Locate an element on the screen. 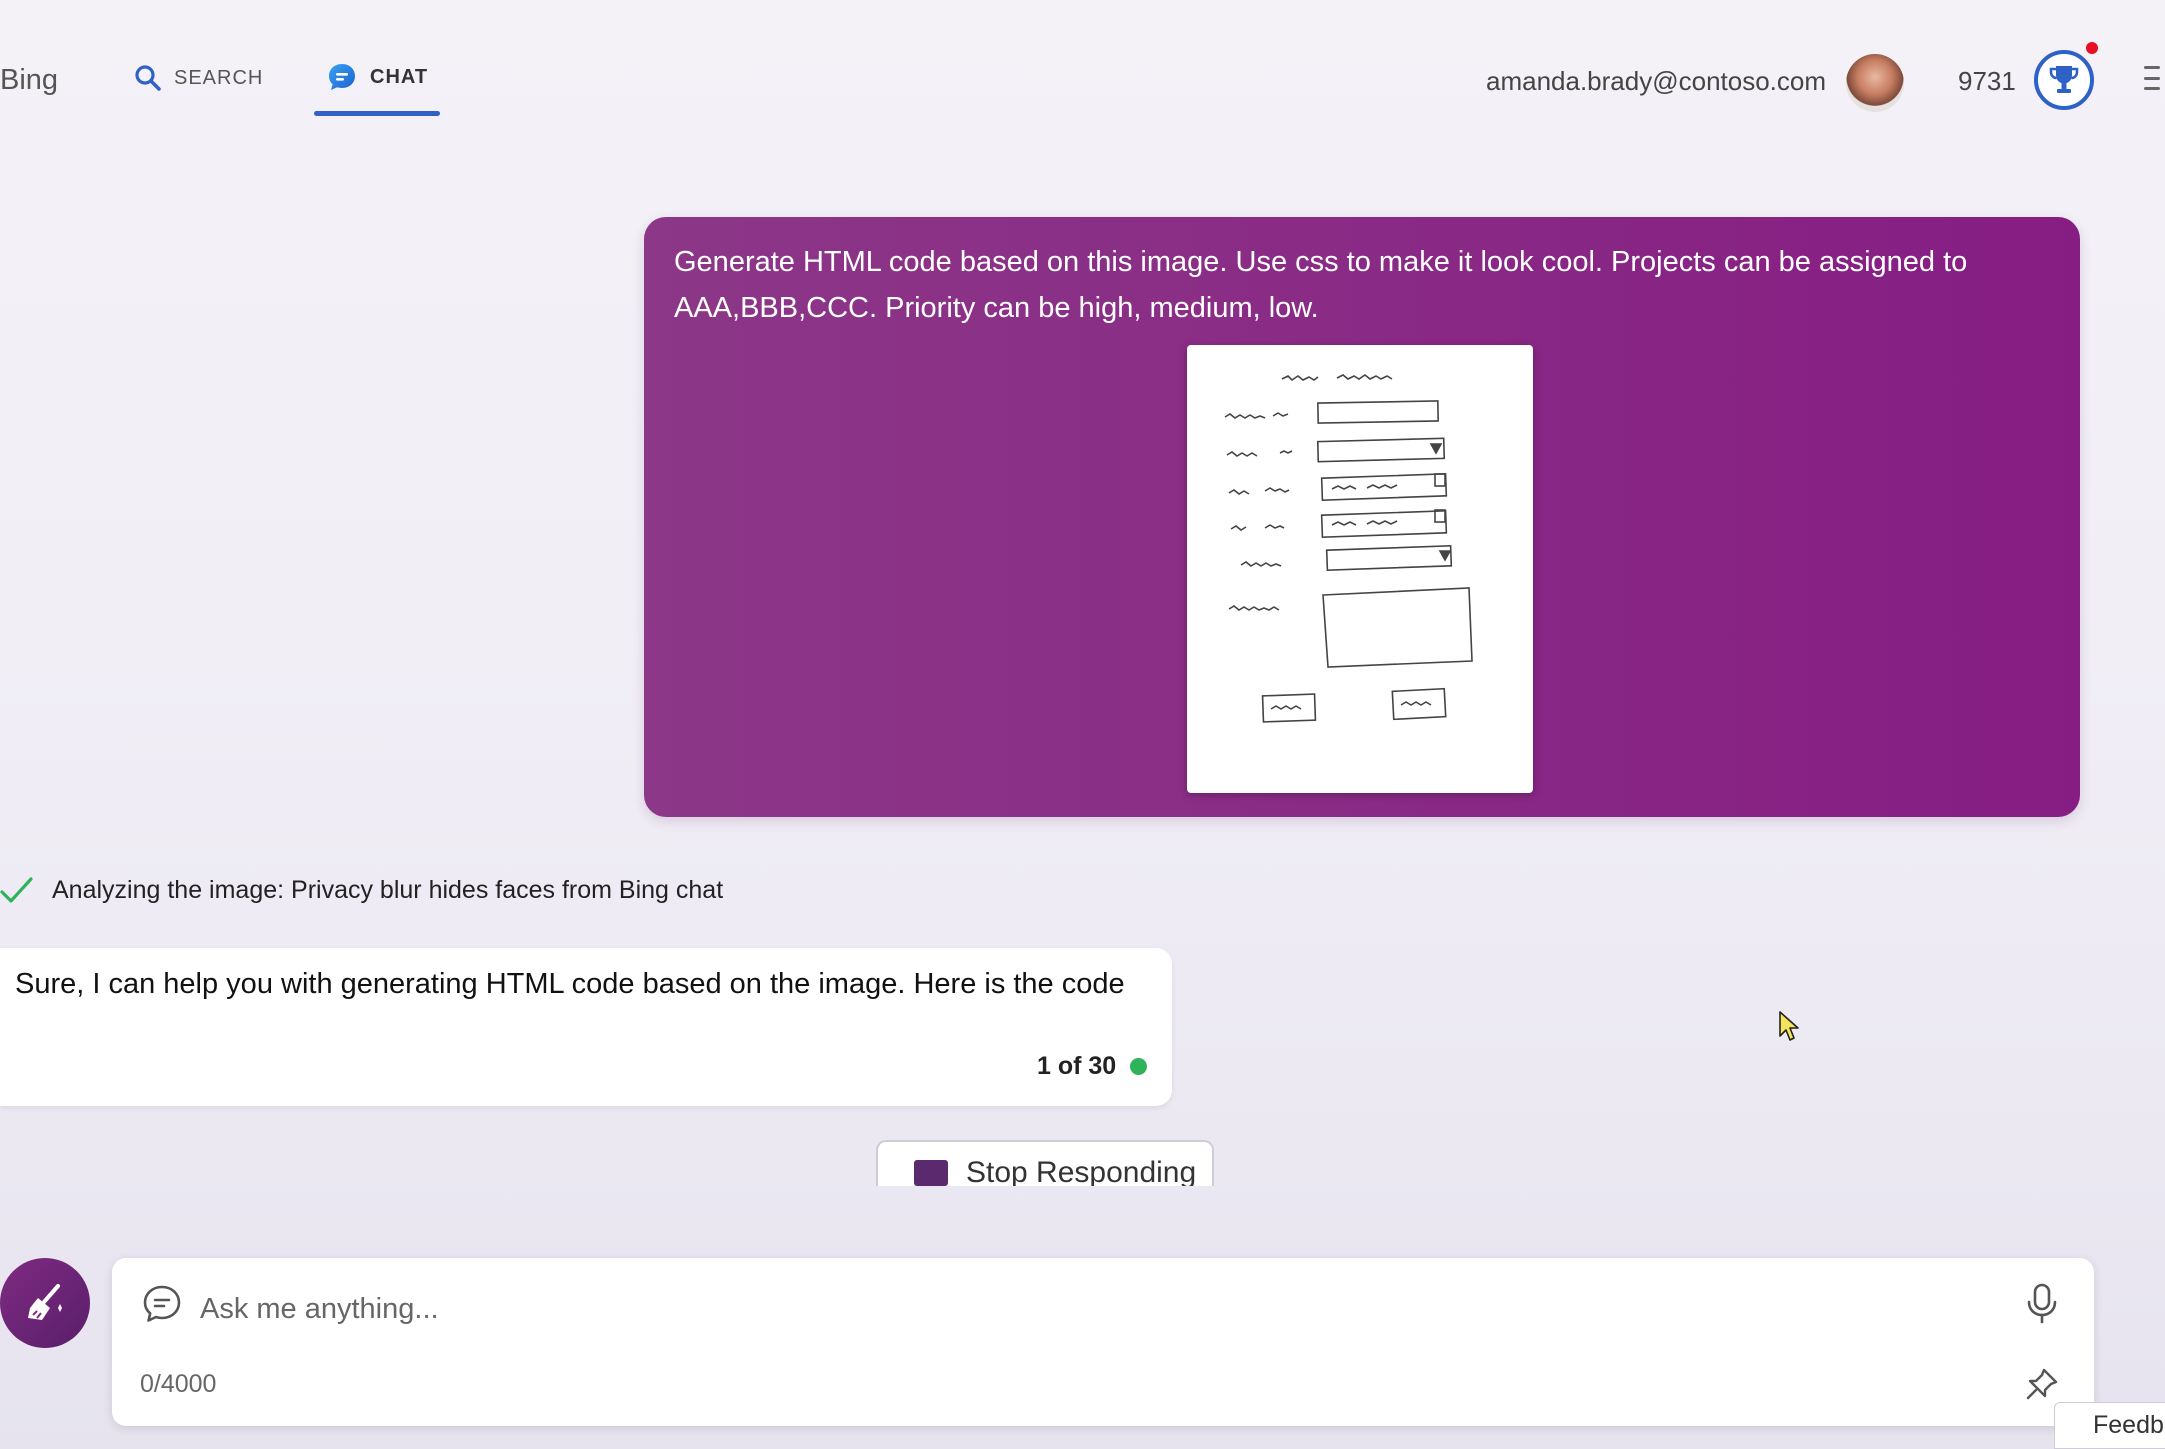 The image size is (2165, 1449). rewards-button is located at coordinates (2064, 80).